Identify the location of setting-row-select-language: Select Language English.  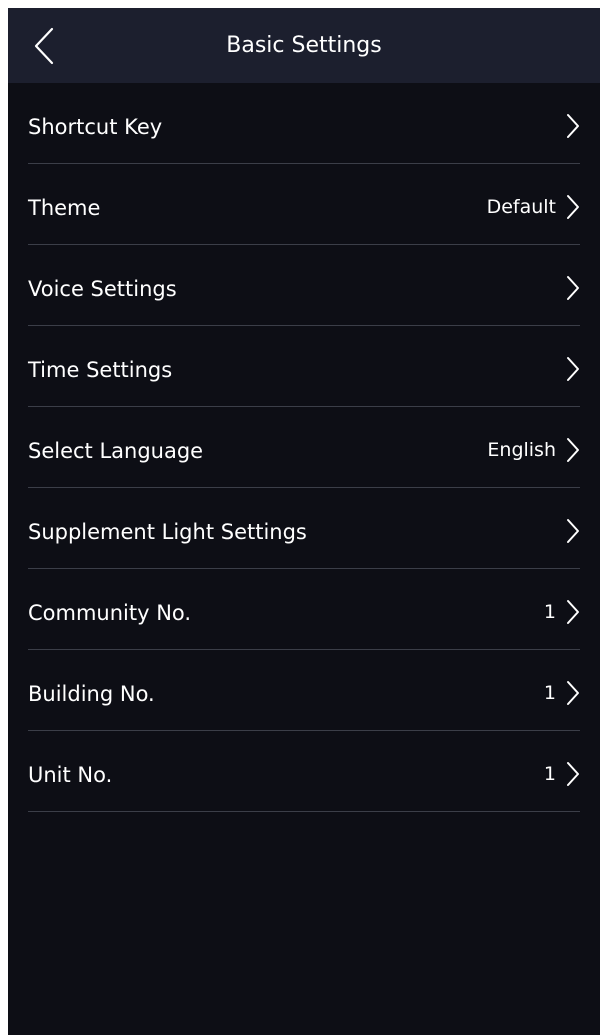
(304, 447).